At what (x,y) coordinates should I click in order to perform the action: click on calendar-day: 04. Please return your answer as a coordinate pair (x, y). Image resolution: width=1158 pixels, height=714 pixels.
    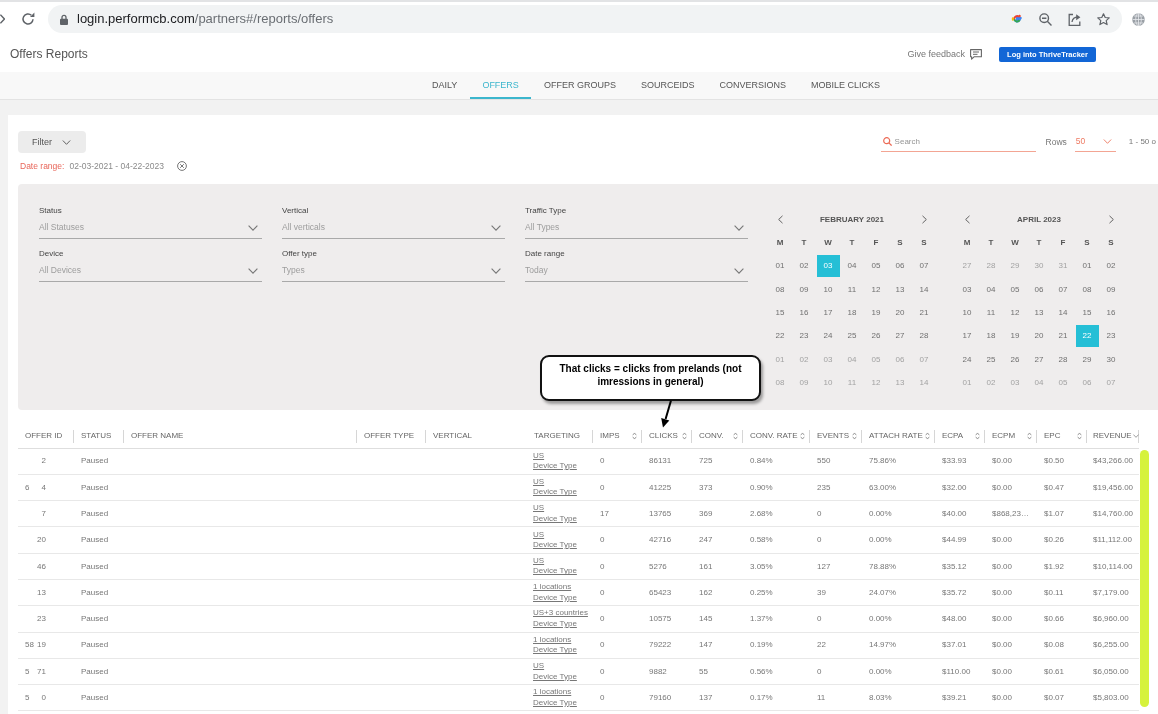
    Looking at the image, I should click on (991, 289).